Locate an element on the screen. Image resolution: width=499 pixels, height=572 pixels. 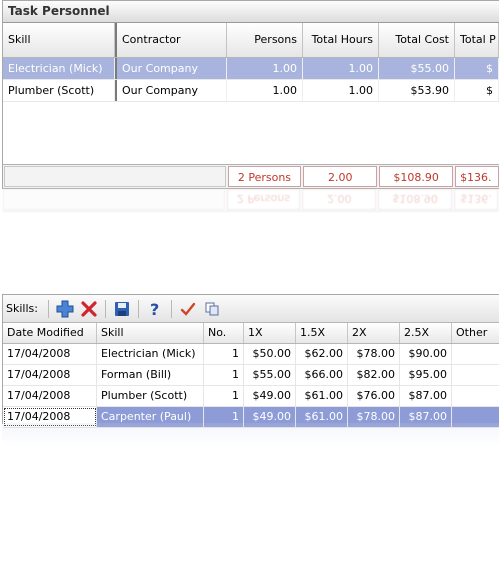
reflect-hours: 2.00 is located at coordinates (339, 199).